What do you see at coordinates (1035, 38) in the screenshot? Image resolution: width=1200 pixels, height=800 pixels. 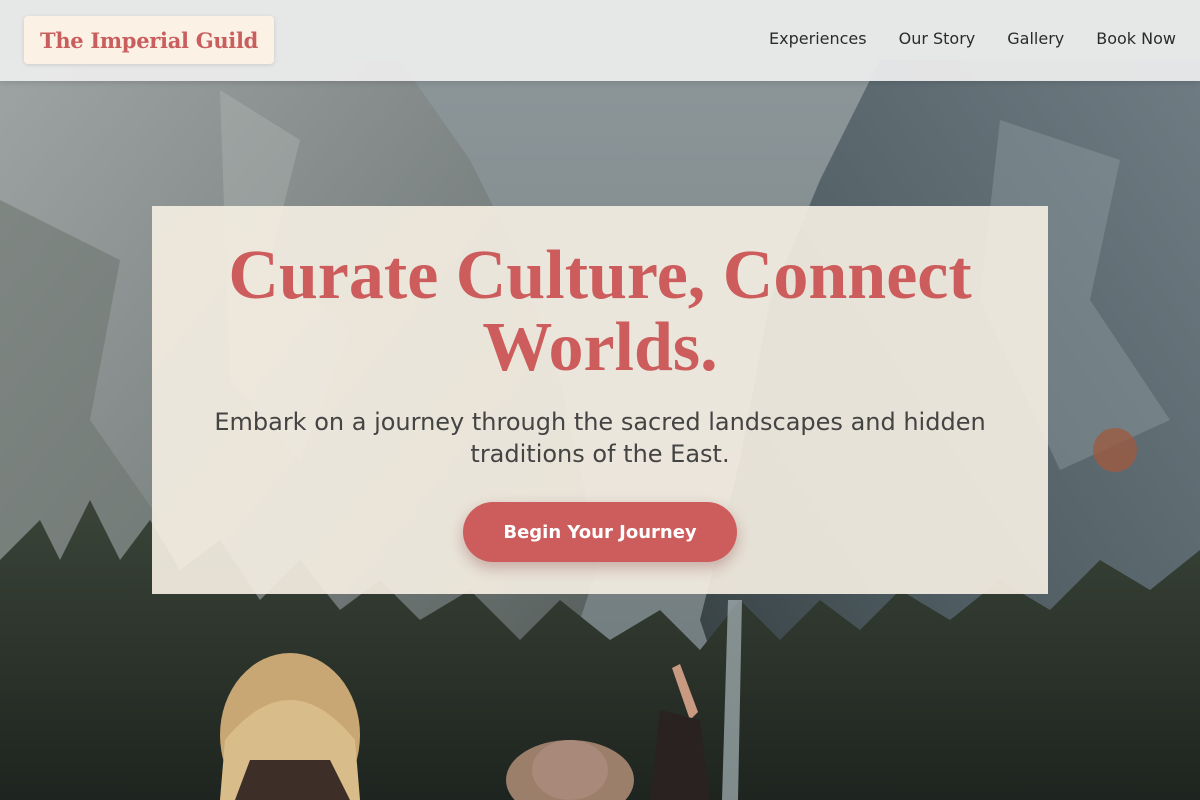 I see `nav-link-gallery: Gallery` at bounding box center [1035, 38].